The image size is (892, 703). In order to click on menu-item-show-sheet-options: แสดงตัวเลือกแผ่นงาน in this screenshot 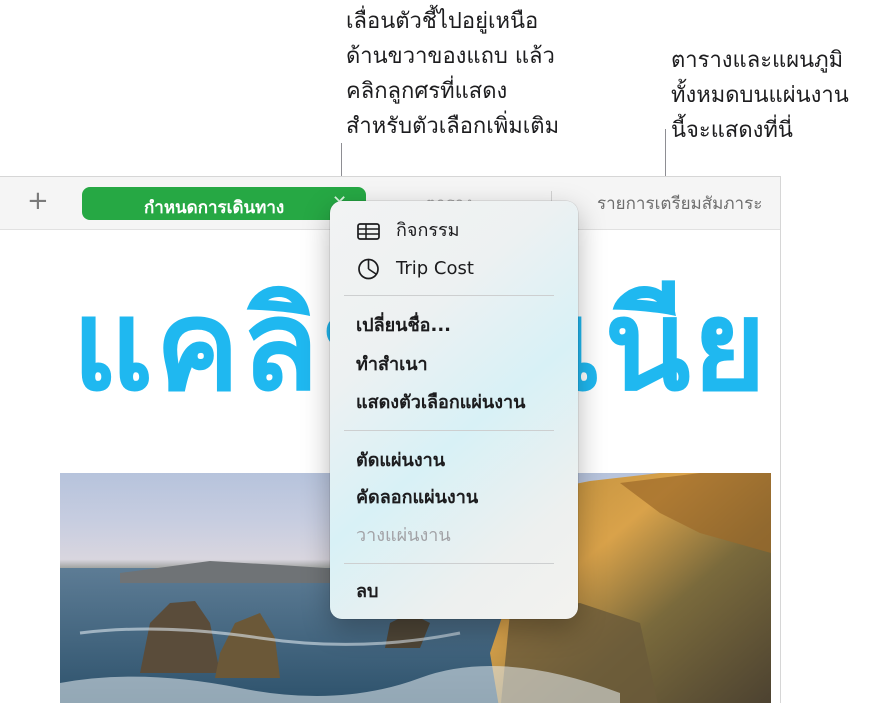, I will do `click(440, 403)`.